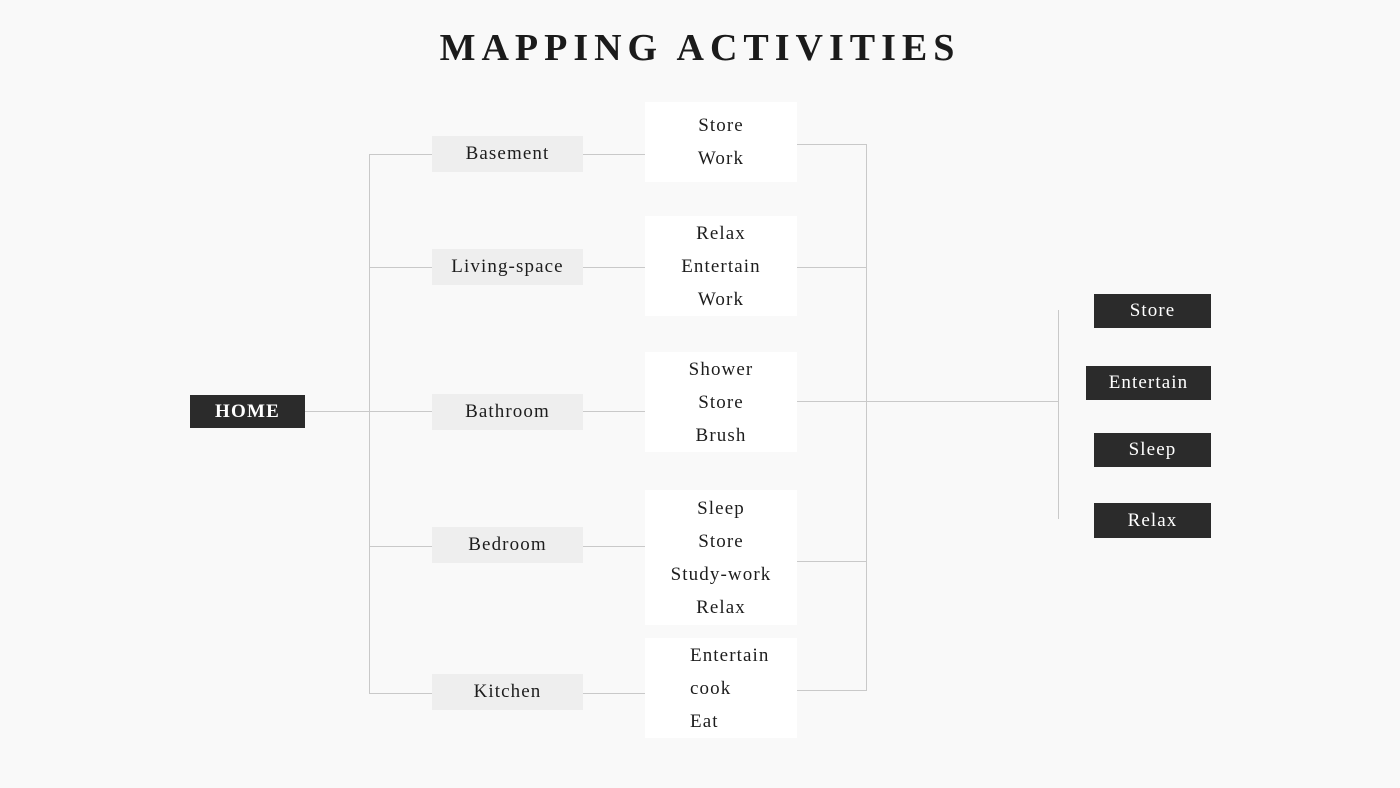  I want to click on activity-box-bedroom: Sleep Store Study-work Relax, so click(721, 557).